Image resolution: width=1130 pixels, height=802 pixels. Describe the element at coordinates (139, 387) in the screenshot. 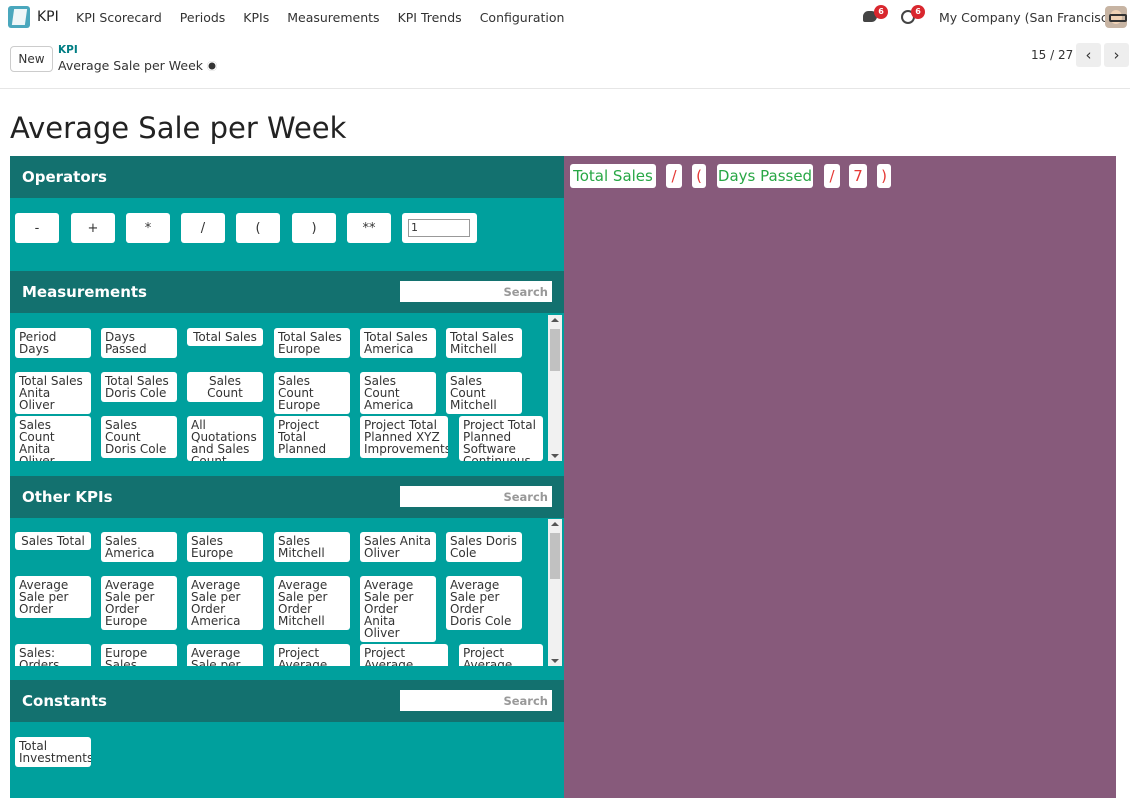

I see `measurement-chip: Total Sales Doris Cole` at that location.